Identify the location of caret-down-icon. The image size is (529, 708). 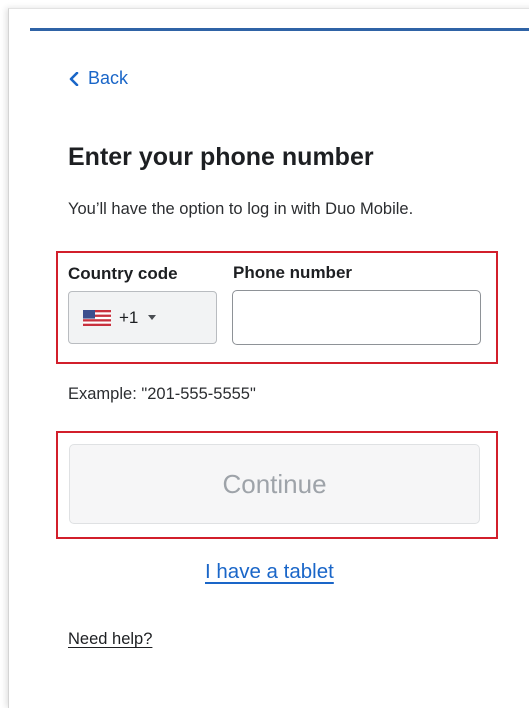
(152, 317).